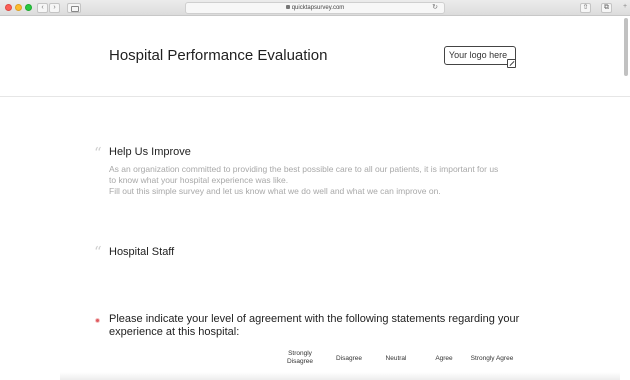 The image size is (630, 380). Describe the element at coordinates (8, 7) in the screenshot. I see `close-window-button` at that location.